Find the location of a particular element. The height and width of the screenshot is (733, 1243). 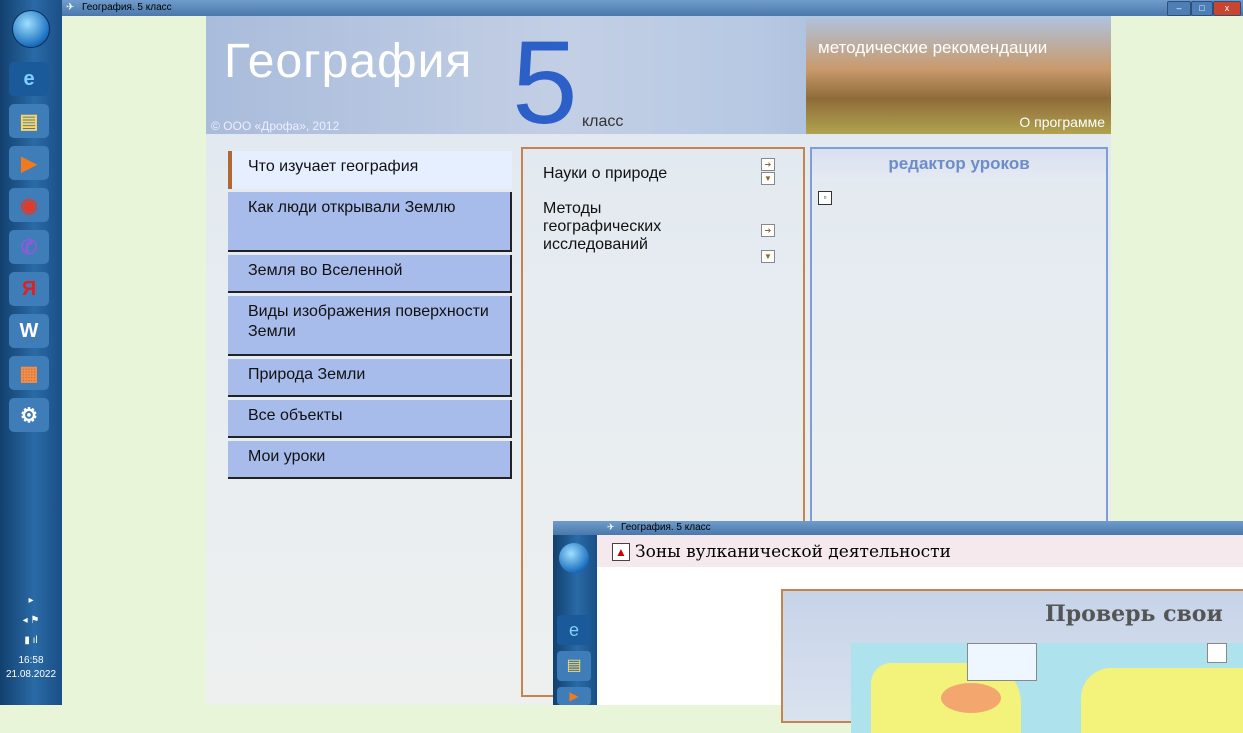

volcanic-zone is located at coordinates (971, 698).